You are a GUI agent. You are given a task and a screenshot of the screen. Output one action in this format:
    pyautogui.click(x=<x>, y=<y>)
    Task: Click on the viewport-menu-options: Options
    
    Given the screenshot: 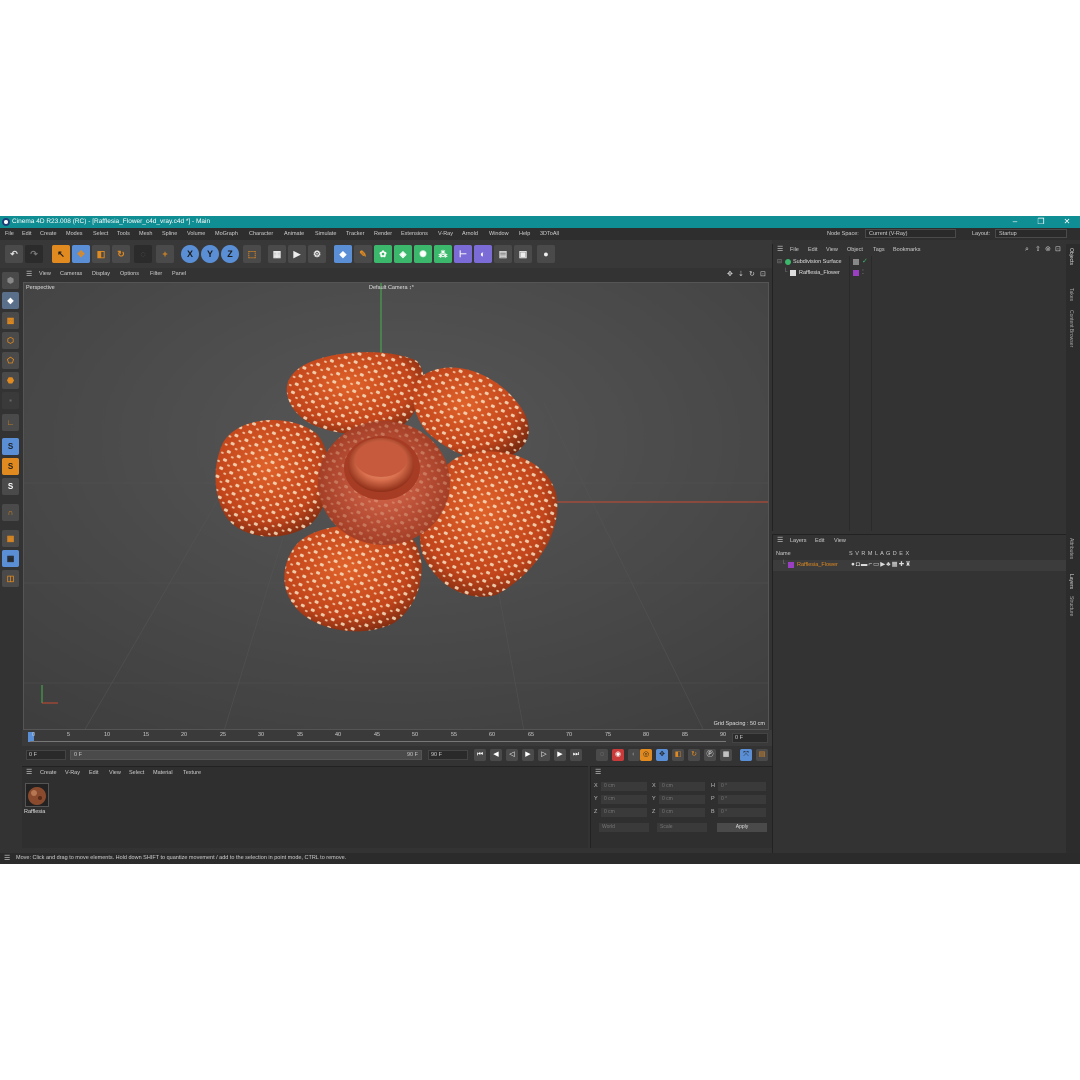 What is the action you would take?
    pyautogui.click(x=129, y=274)
    